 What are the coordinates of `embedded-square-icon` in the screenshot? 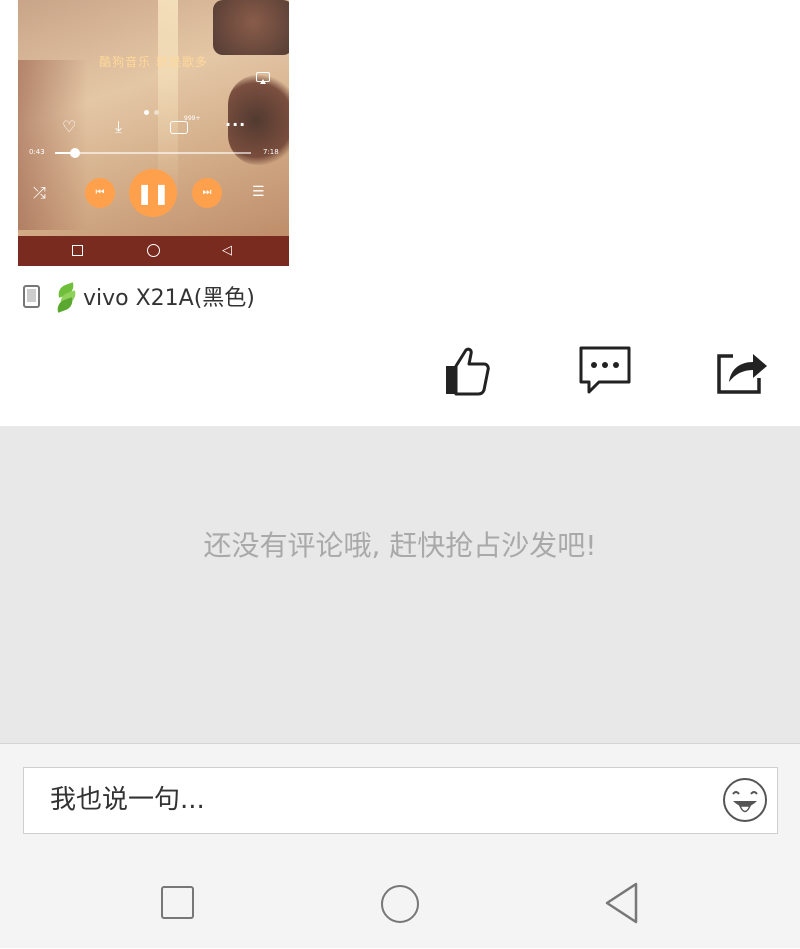 It's located at (77, 250).